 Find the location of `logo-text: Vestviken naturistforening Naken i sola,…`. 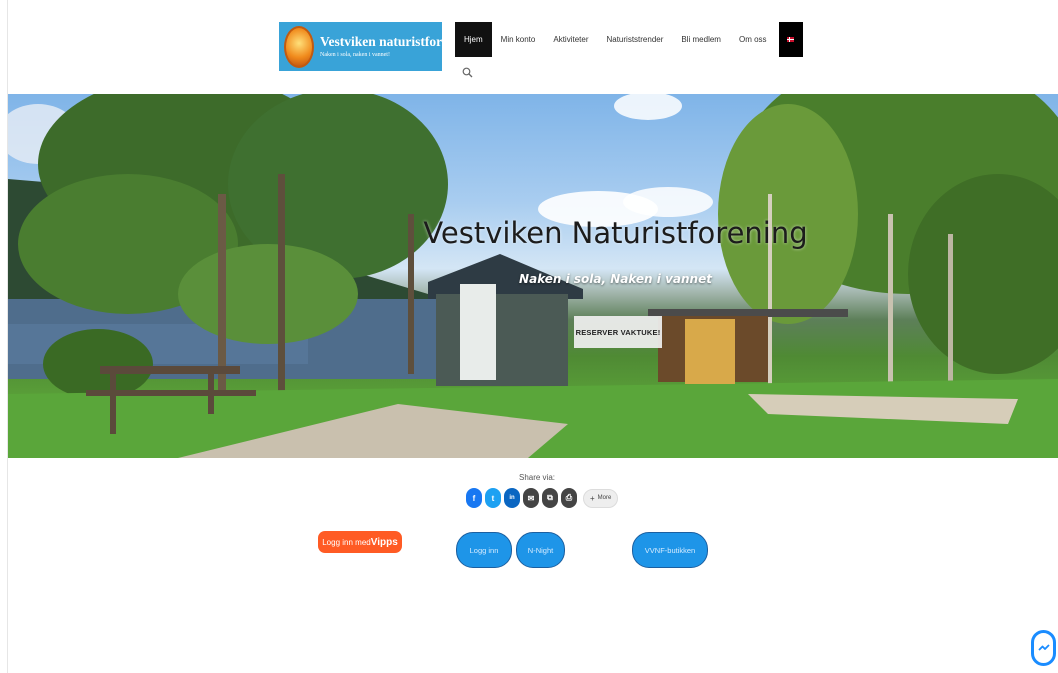

logo-text: Vestviken naturistforening Naken i sola,… is located at coordinates (396, 46).